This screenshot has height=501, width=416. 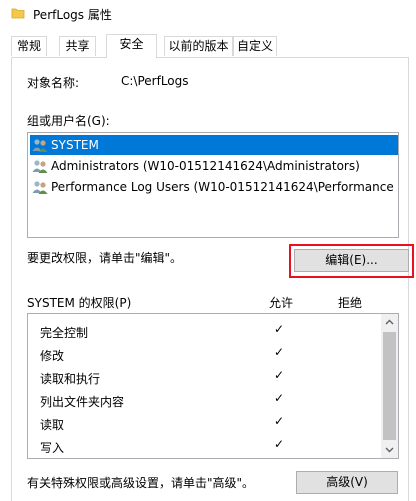 What do you see at coordinates (52, 356) in the screenshot?
I see `permission-name: 修改` at bounding box center [52, 356].